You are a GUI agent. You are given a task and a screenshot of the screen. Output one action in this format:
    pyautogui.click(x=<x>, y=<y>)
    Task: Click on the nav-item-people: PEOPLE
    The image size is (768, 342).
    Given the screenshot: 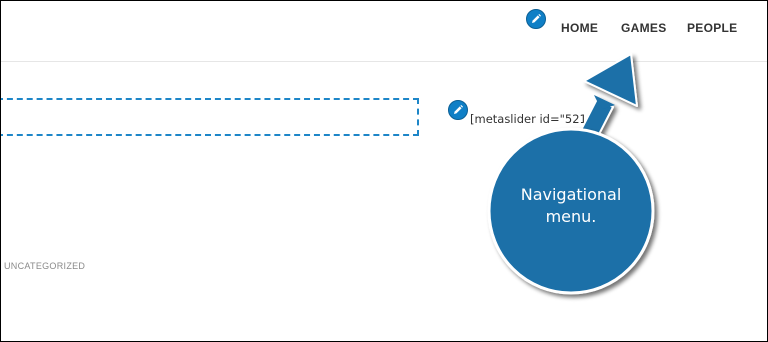 What is the action you would take?
    pyautogui.click(x=712, y=28)
    